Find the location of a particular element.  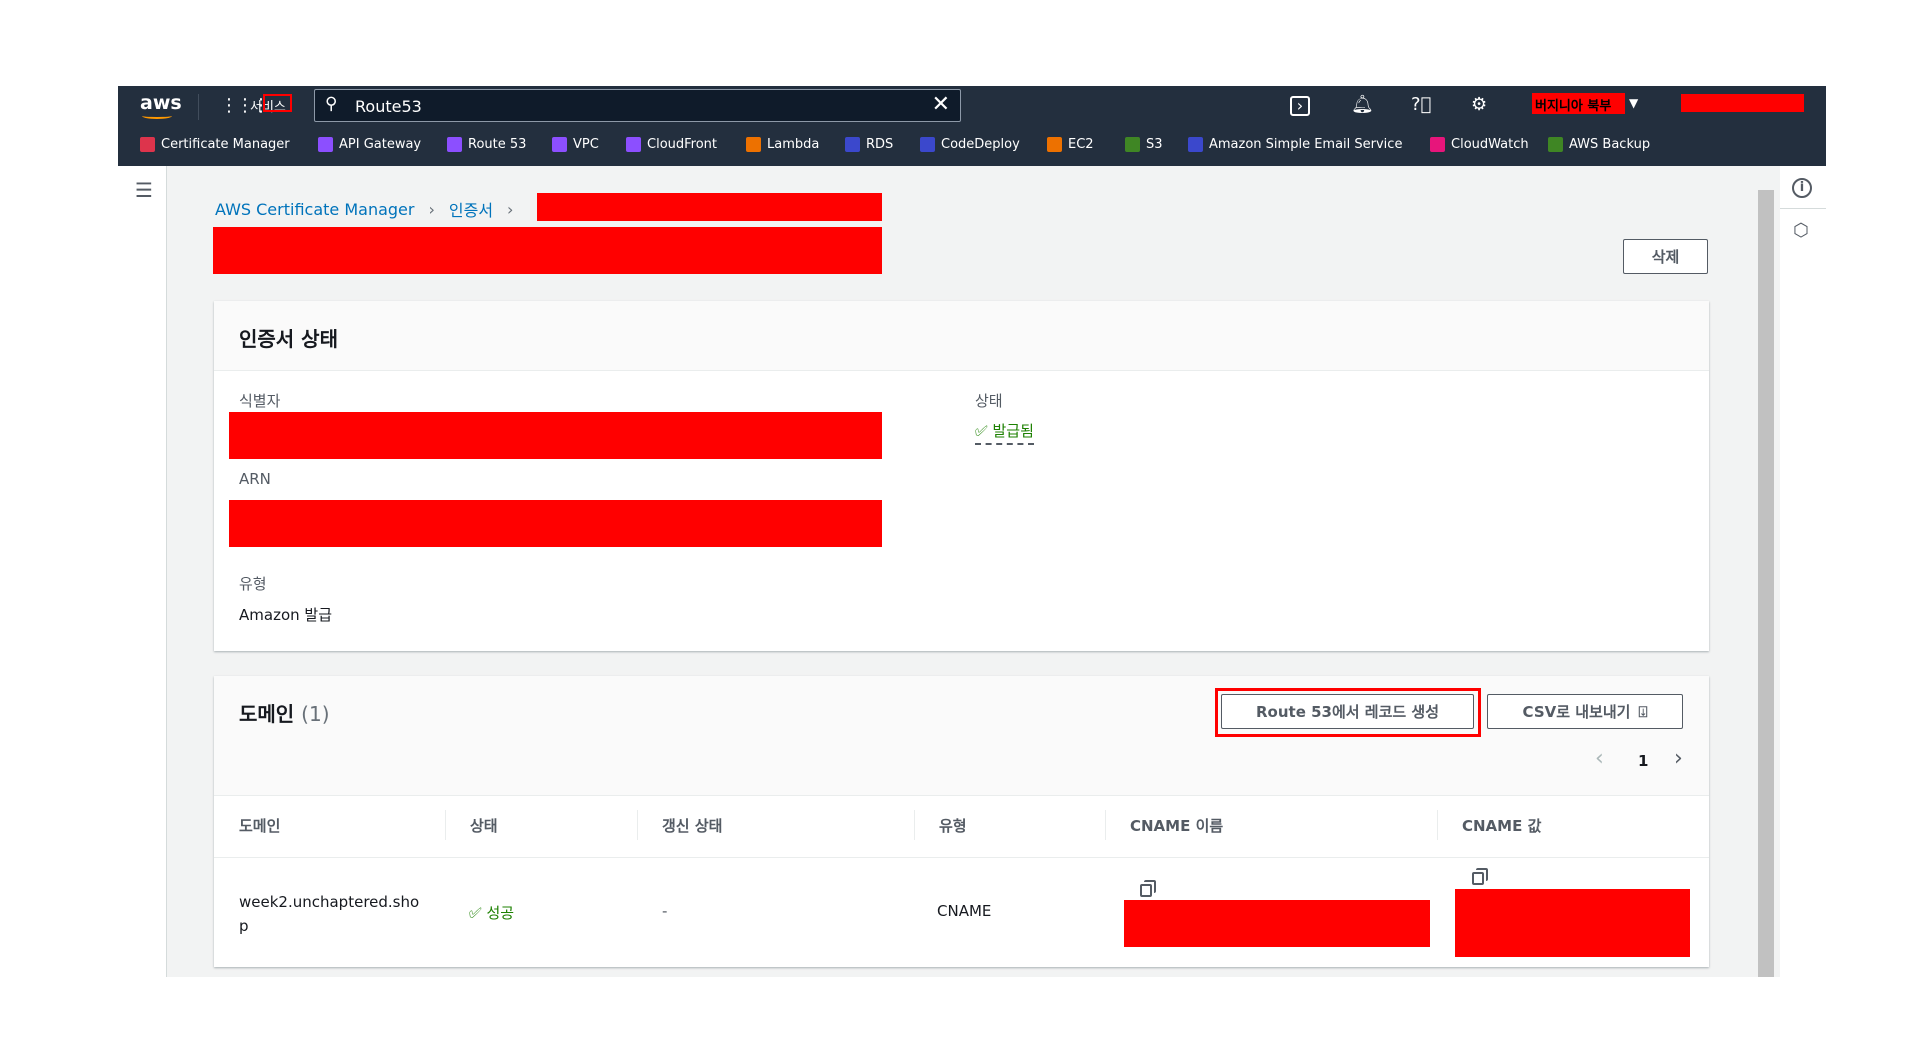

info-icon: i is located at coordinates (1802, 188).